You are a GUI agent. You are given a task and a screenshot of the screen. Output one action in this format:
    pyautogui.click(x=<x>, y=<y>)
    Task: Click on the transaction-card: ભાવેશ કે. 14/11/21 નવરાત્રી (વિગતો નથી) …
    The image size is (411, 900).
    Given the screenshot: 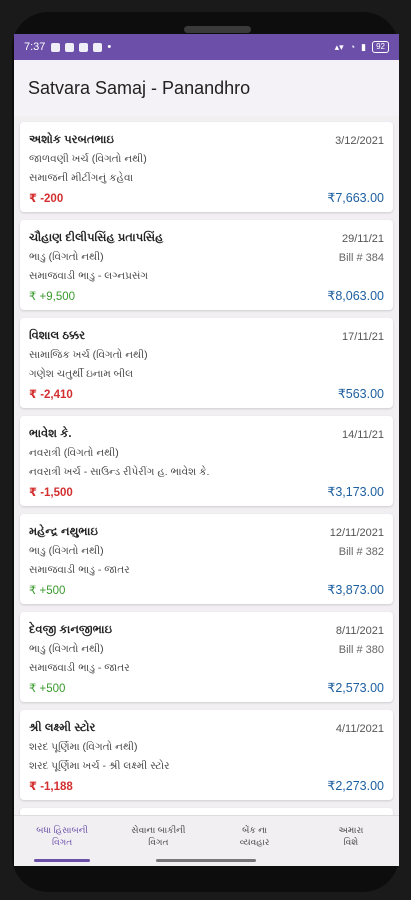 What is the action you would take?
    pyautogui.click(x=206, y=461)
    